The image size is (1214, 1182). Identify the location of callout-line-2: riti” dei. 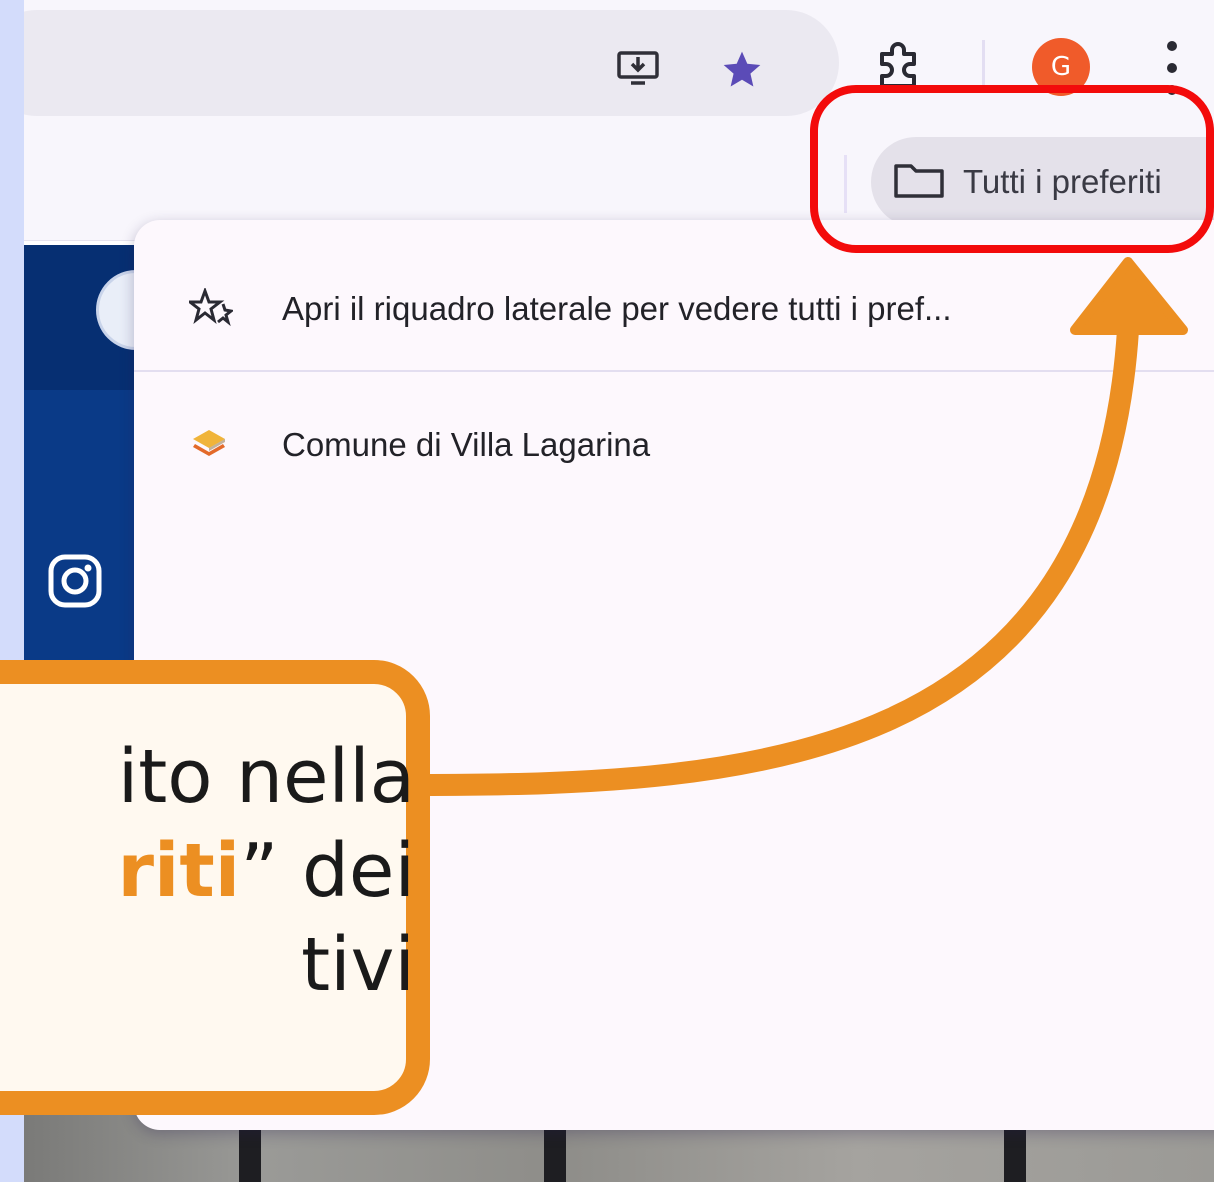
(207, 871).